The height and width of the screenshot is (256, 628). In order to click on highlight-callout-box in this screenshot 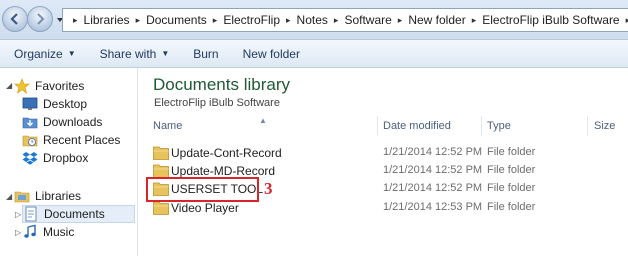, I will do `click(202, 189)`.